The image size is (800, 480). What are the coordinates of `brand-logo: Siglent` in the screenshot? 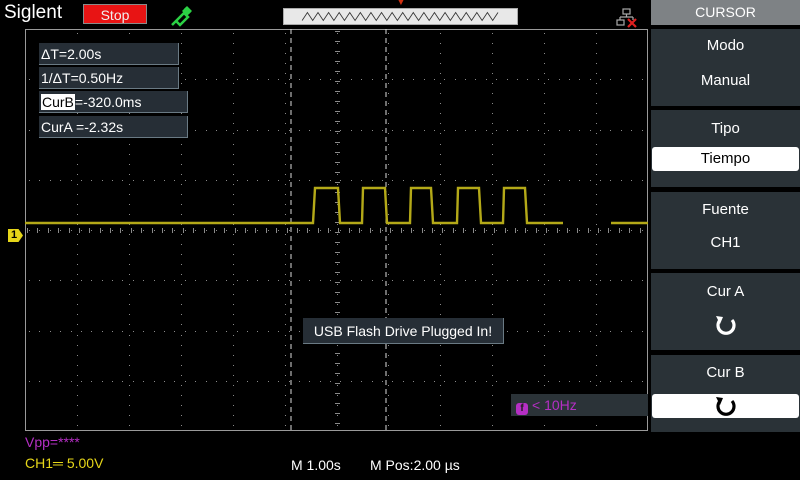 It's located at (33, 12).